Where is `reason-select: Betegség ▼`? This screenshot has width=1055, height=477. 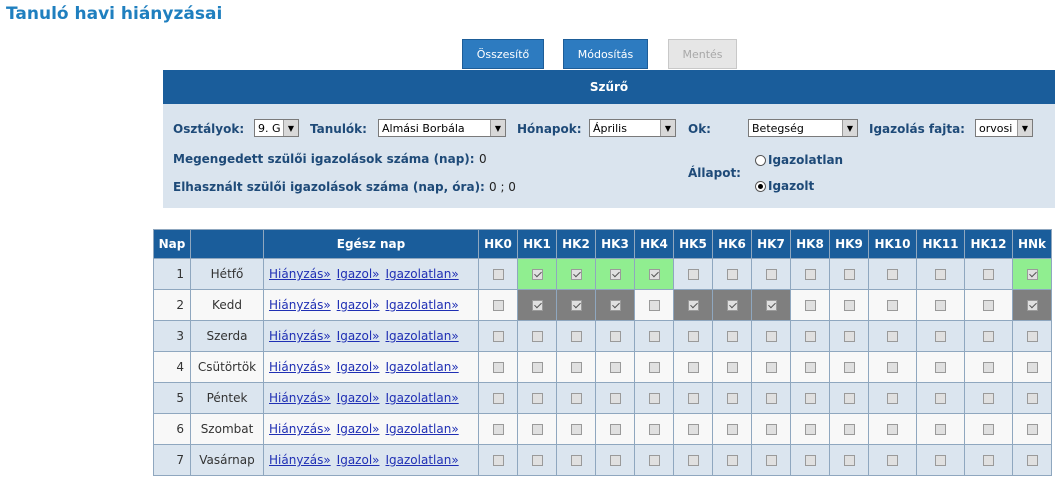
reason-select: Betegség ▼ is located at coordinates (803, 128).